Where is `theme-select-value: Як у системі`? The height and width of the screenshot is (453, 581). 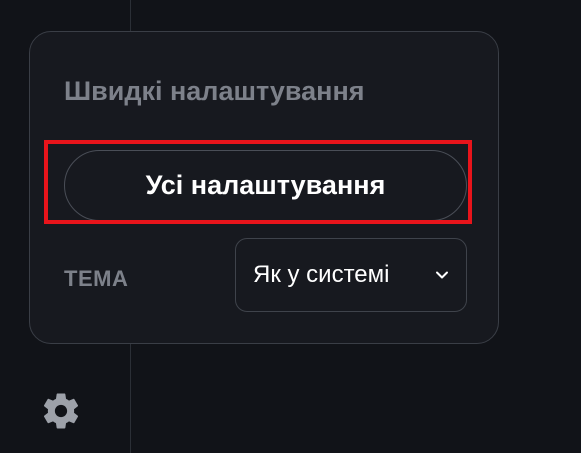
theme-select-value: Як у системі is located at coordinates (321, 274).